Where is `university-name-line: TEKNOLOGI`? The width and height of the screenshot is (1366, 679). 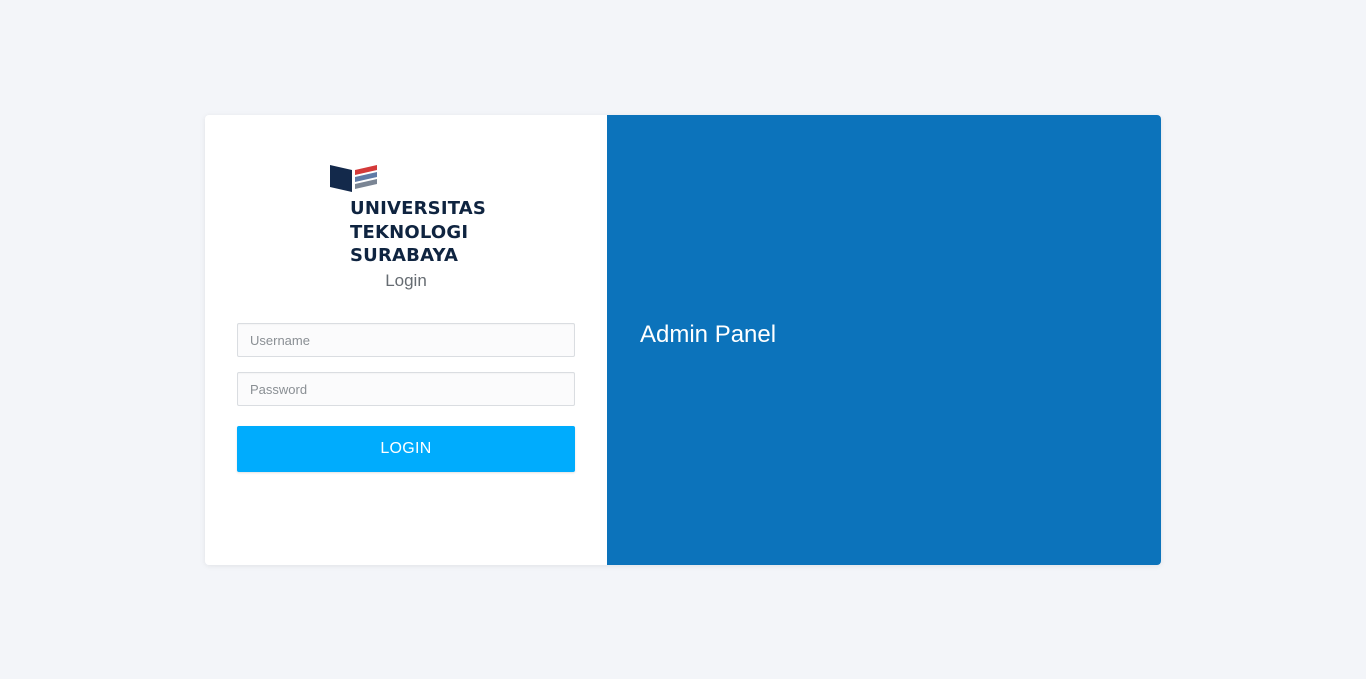
university-name-line: TEKNOLOGI is located at coordinates (409, 232).